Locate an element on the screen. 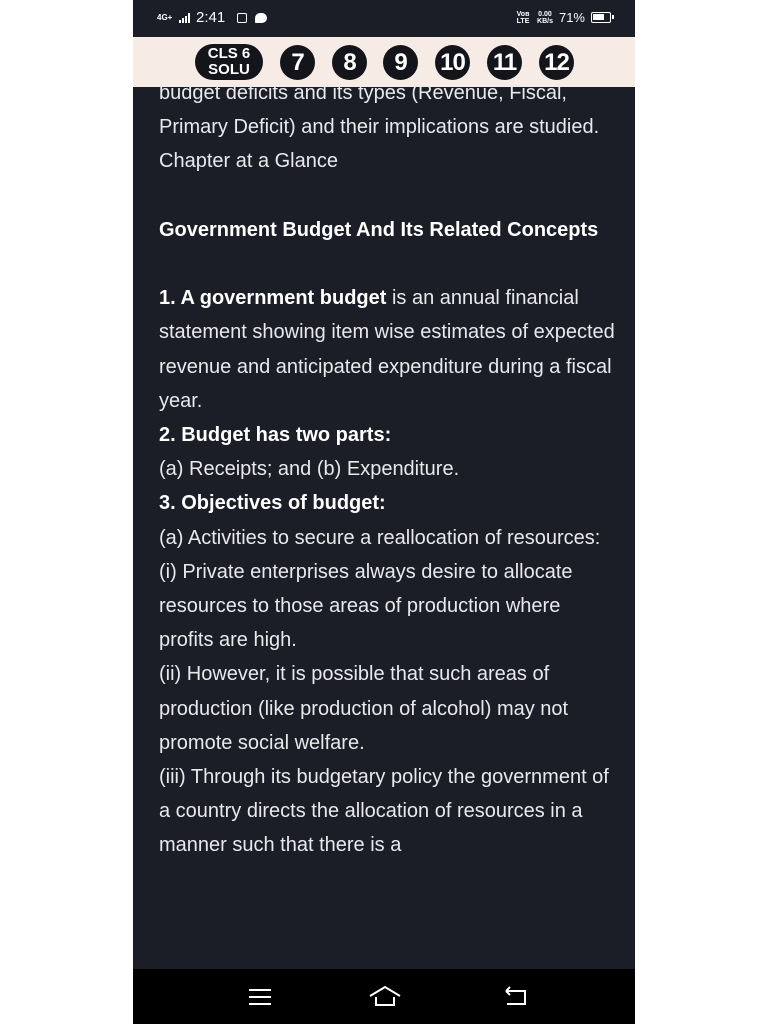  speed-unit: KB/s is located at coordinates (545, 21).